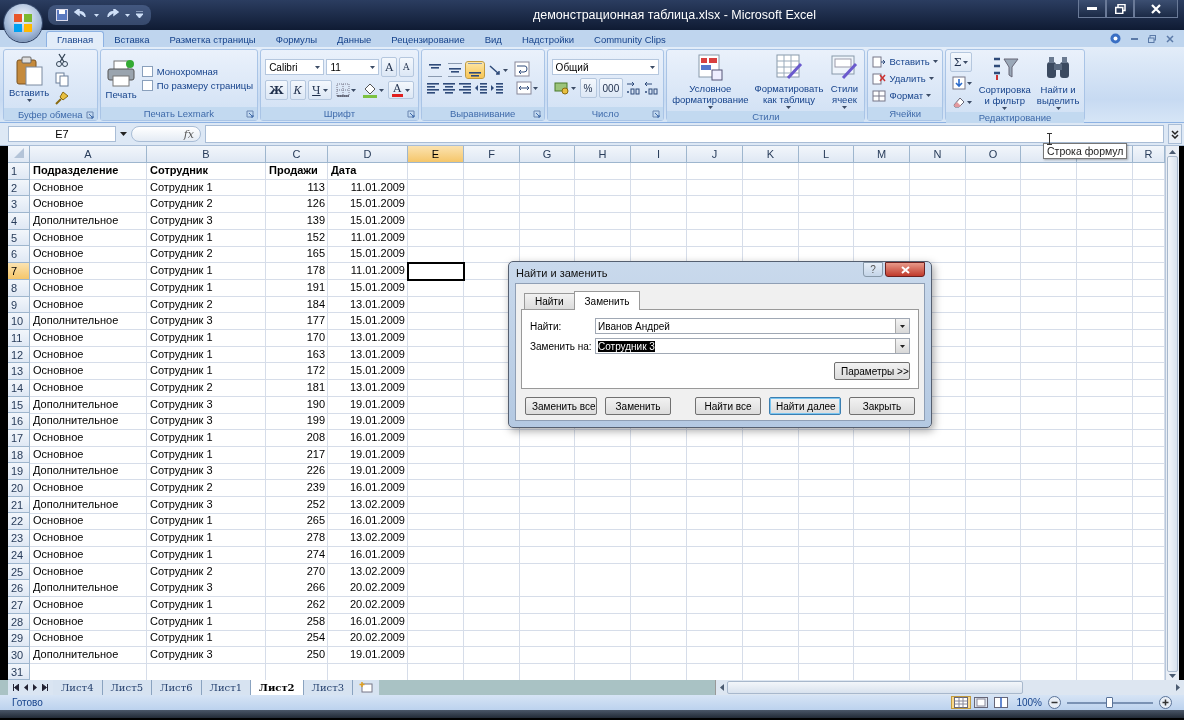 The height and width of the screenshot is (720, 1184). What do you see at coordinates (547, 154) in the screenshot?
I see `column-header: G` at bounding box center [547, 154].